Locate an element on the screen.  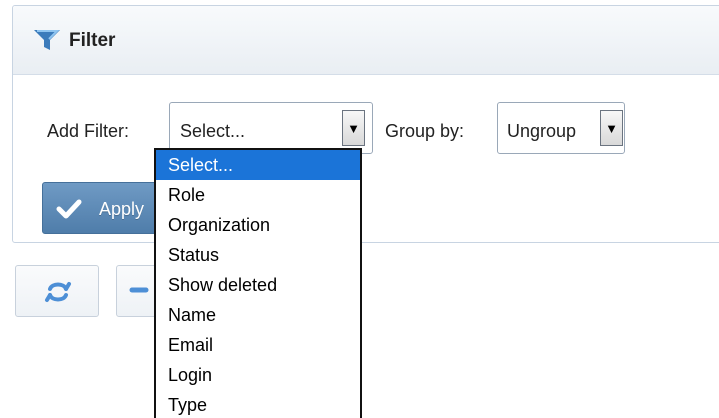
group-by-select: Ungroup ▼ is located at coordinates (561, 128).